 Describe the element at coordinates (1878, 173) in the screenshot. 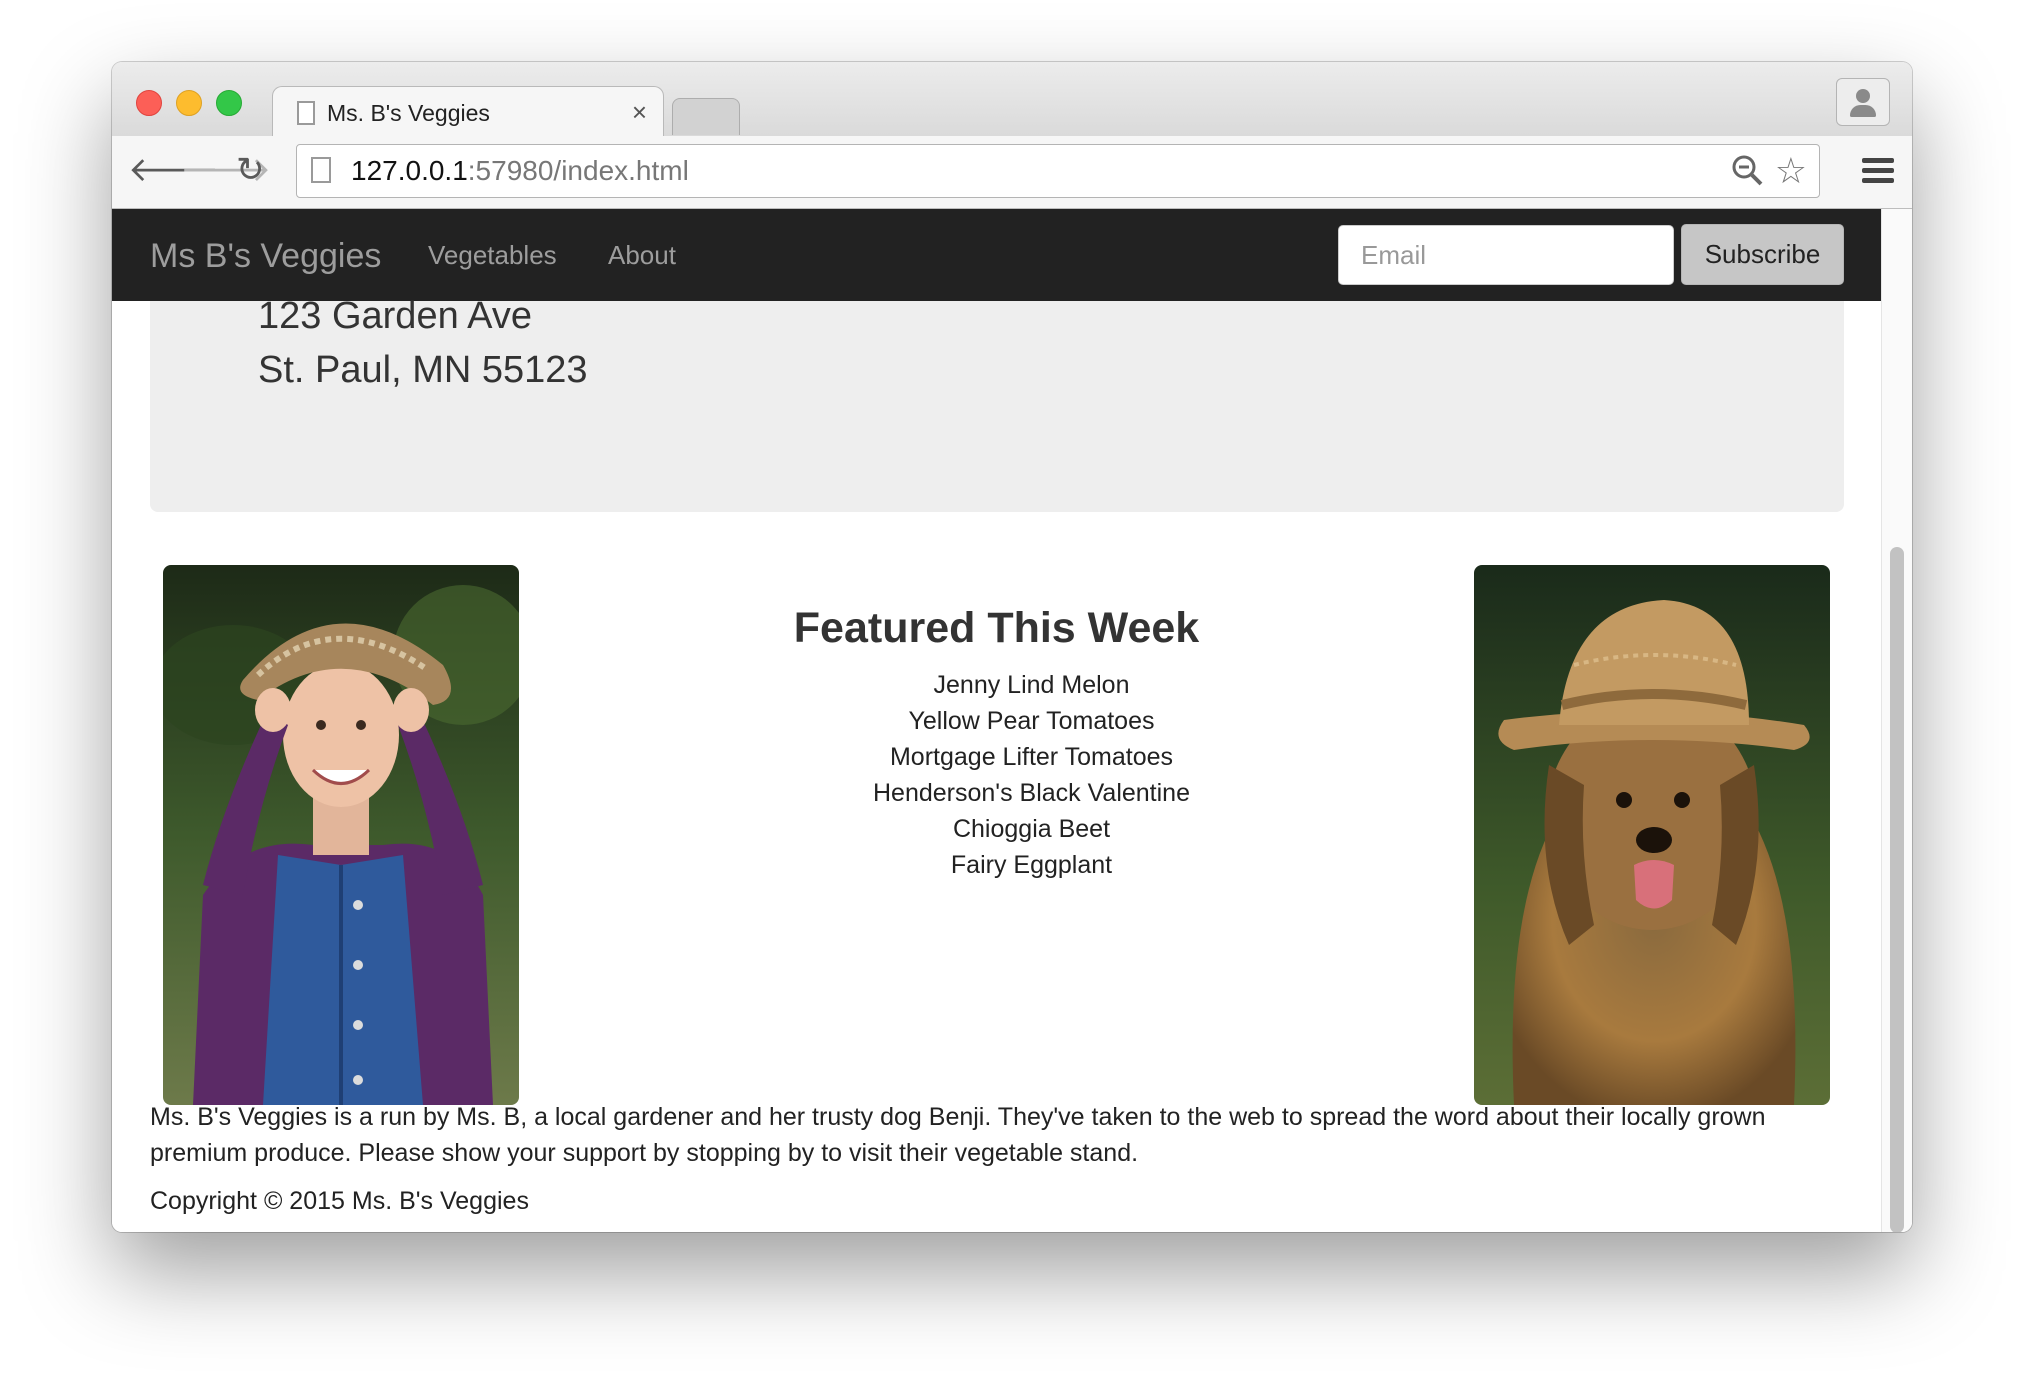

I see `hamburger-menu-icon` at that location.